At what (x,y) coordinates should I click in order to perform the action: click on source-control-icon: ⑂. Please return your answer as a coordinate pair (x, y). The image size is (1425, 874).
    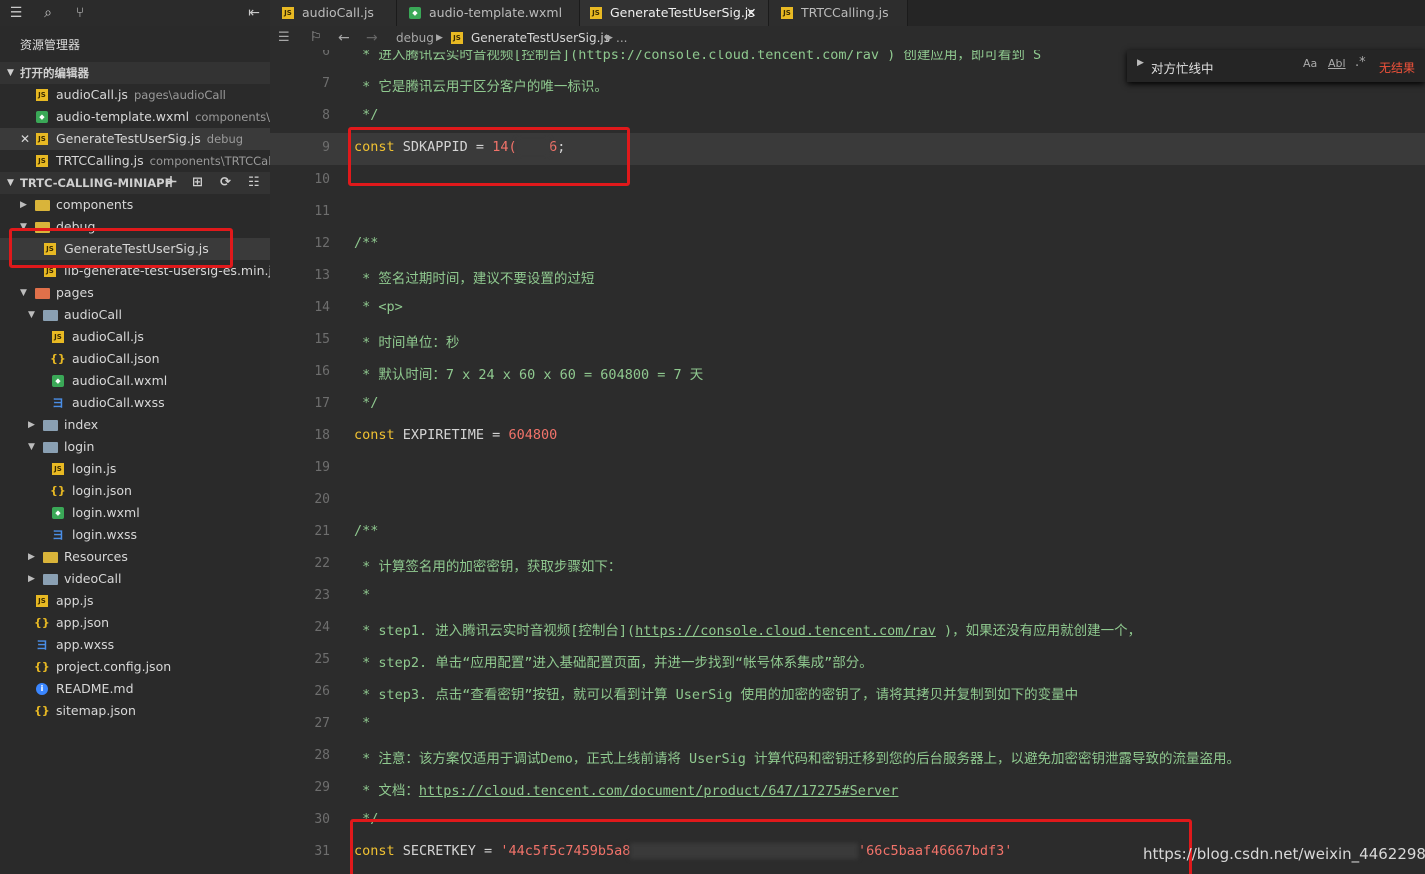
    Looking at the image, I should click on (80, 13).